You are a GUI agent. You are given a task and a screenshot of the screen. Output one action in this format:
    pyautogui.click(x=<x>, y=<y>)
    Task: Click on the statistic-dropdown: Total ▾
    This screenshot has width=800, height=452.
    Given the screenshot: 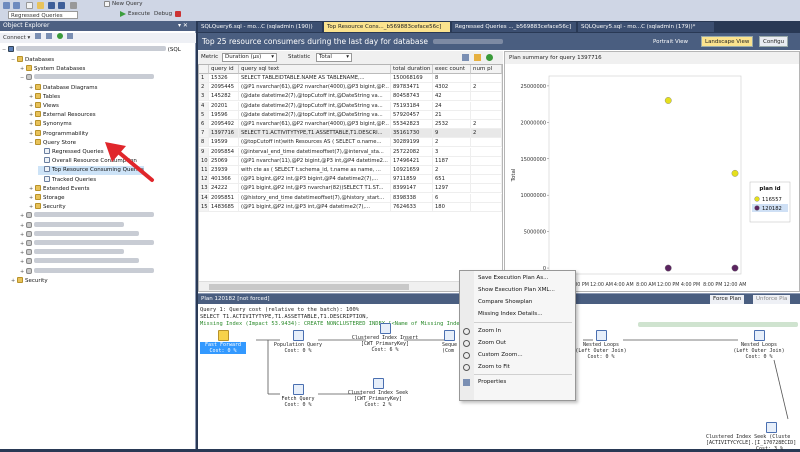 What is the action you would take?
    pyautogui.click(x=334, y=57)
    